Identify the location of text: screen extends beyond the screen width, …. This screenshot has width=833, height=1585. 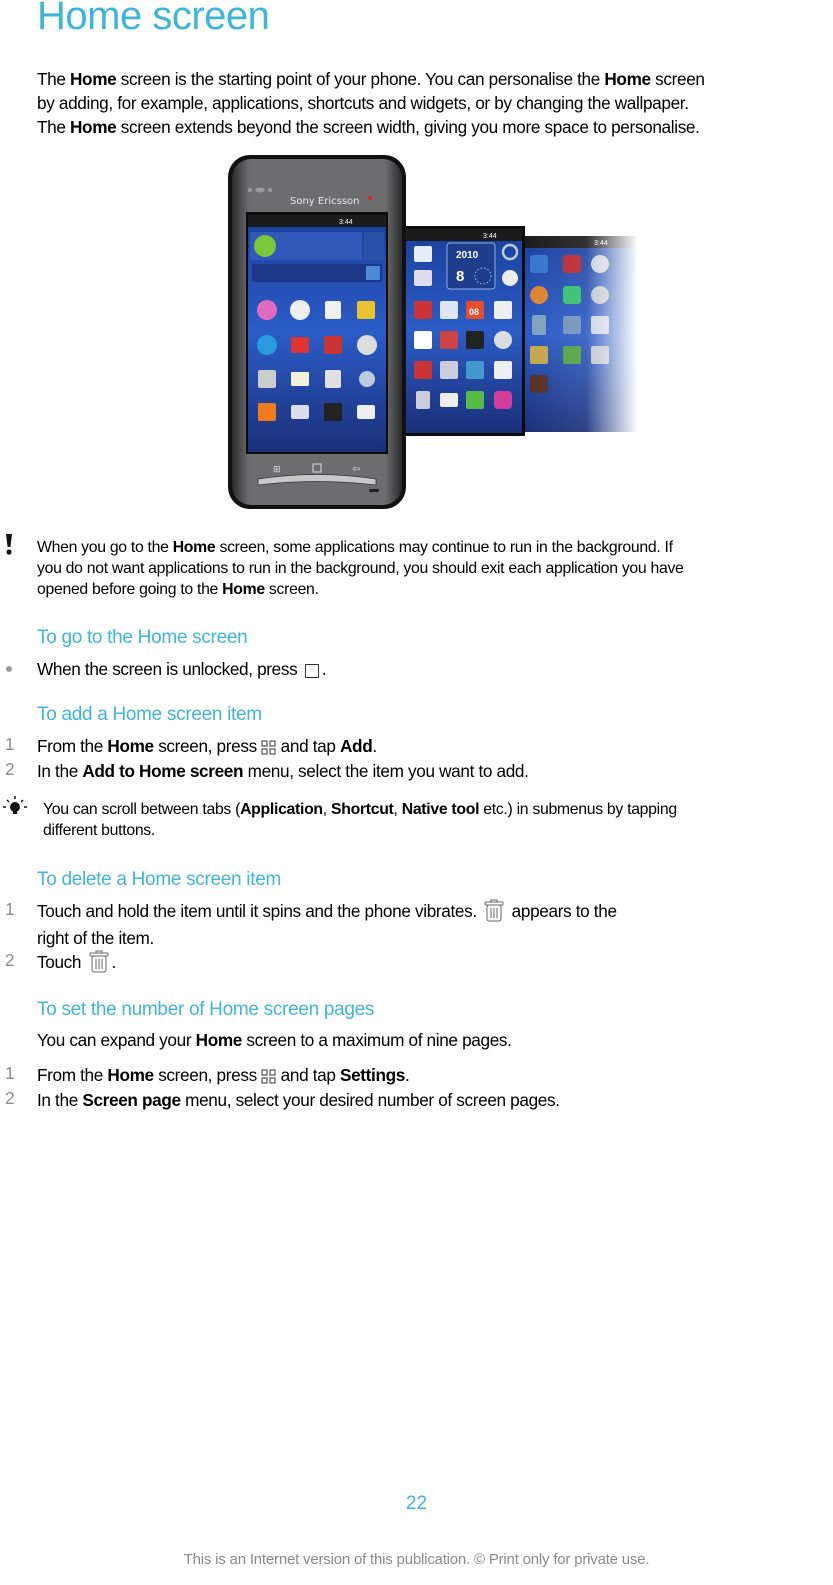
(408, 127).